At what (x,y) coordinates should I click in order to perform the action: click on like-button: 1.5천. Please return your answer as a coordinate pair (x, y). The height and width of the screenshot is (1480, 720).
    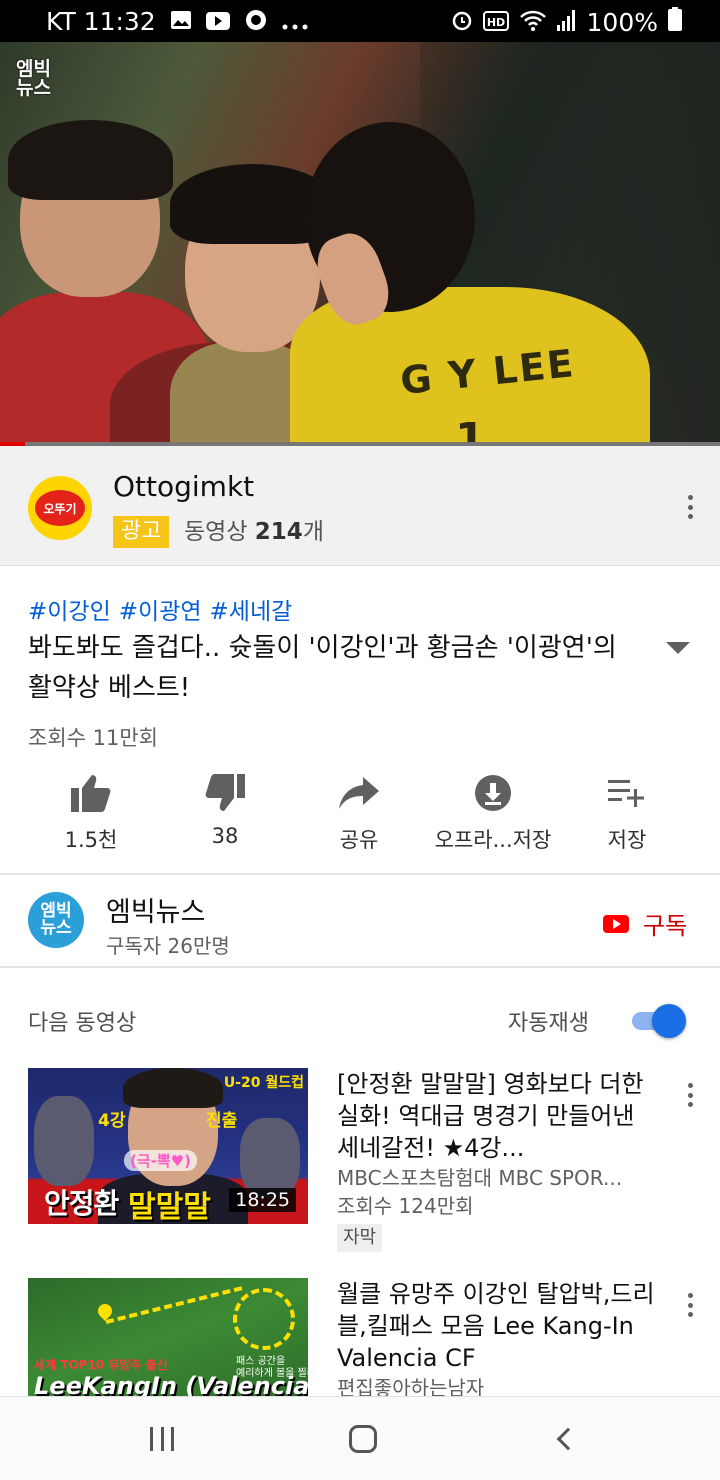
    Looking at the image, I should click on (91, 810).